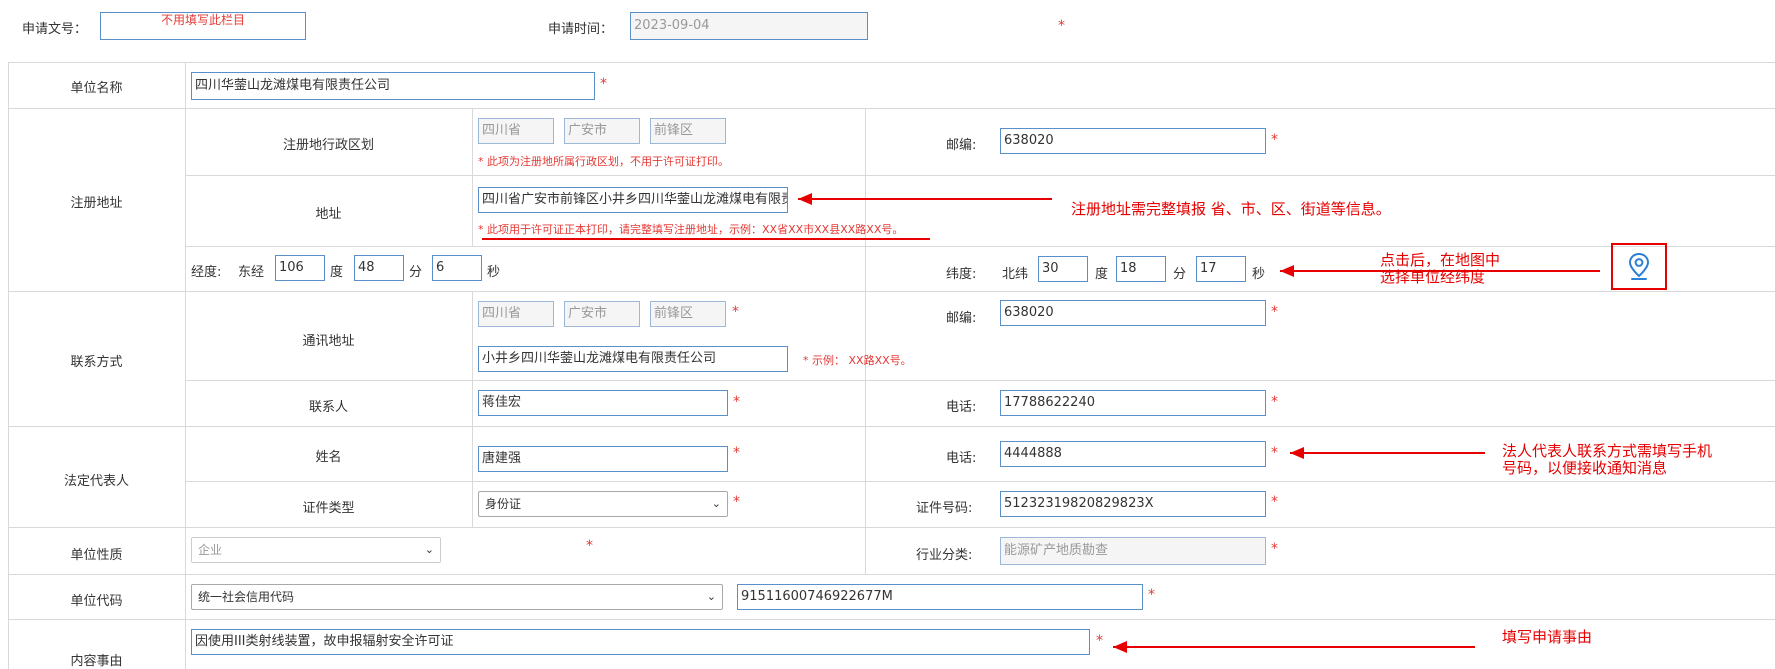 The width and height of the screenshot is (1775, 669). Describe the element at coordinates (1231, 209) in the screenshot. I see `annotation-address: 注册地址需完整填报 省、市、区、街道等信息。` at that location.